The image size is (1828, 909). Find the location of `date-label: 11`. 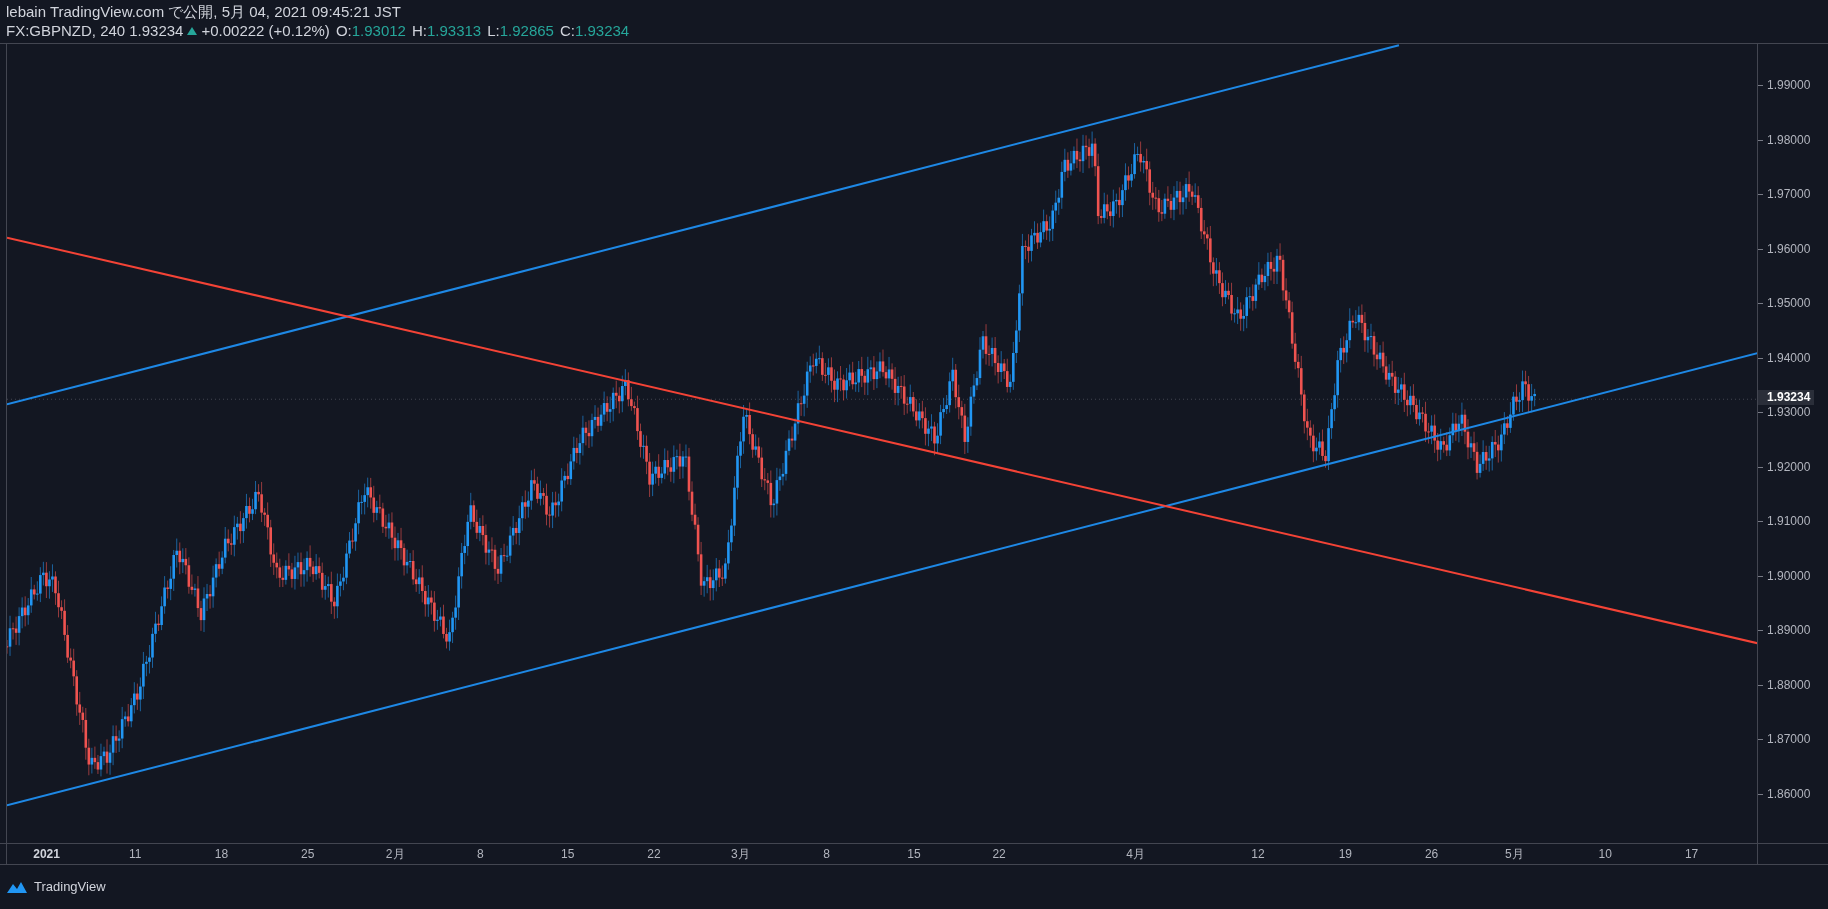

date-label: 11 is located at coordinates (135, 854).